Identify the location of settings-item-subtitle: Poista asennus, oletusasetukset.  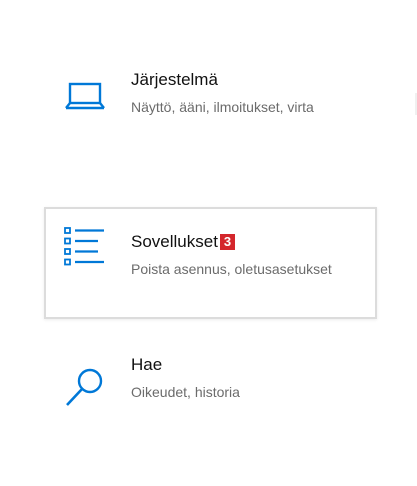
(231, 269).